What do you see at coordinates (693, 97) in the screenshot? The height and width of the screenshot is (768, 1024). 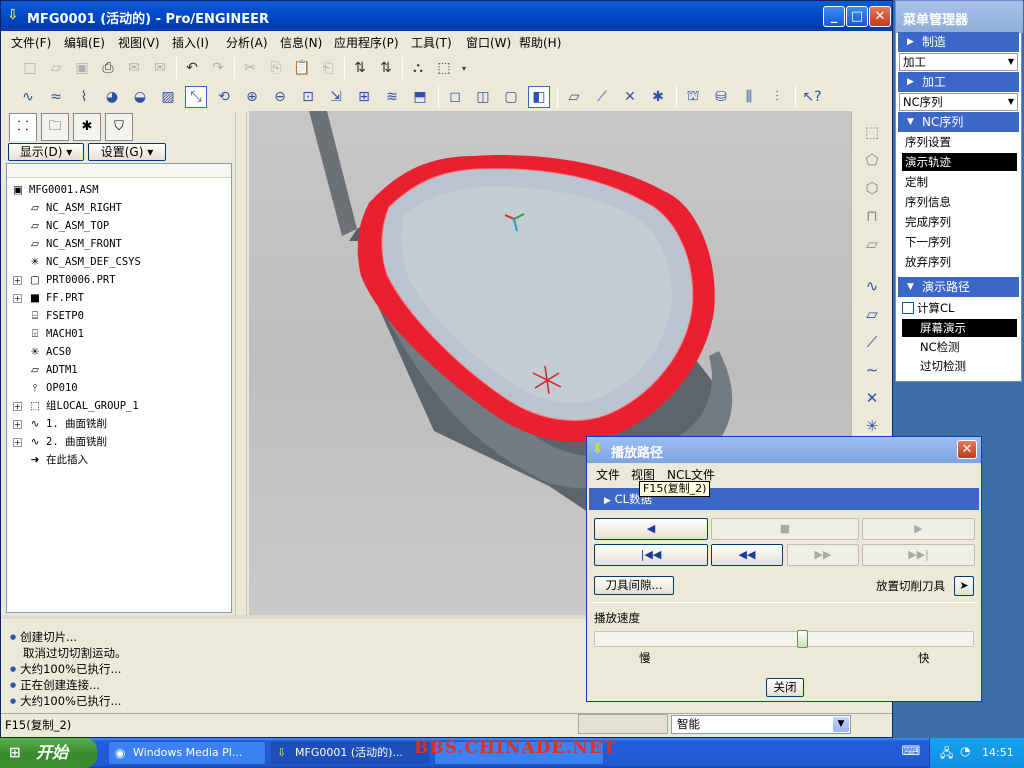 I see `mfg-setup-icon: ⛫` at bounding box center [693, 97].